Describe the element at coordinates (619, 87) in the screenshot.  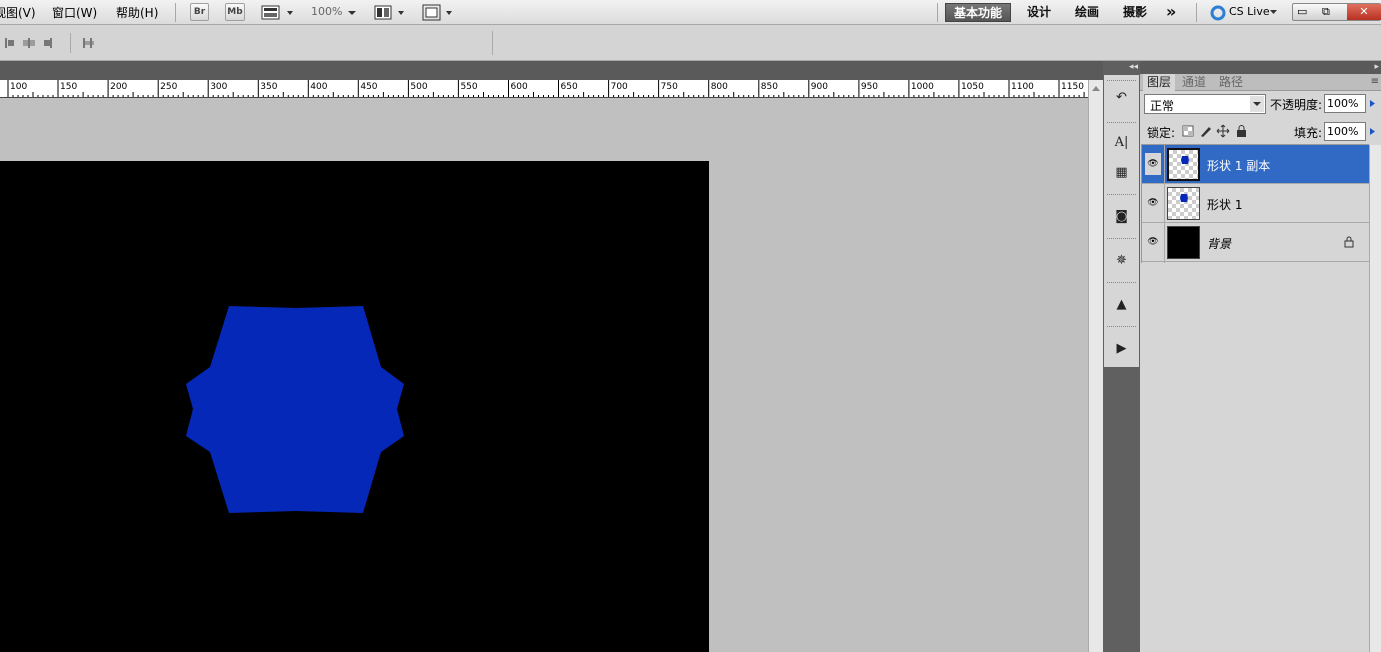
I see `ruler-label: 700` at that location.